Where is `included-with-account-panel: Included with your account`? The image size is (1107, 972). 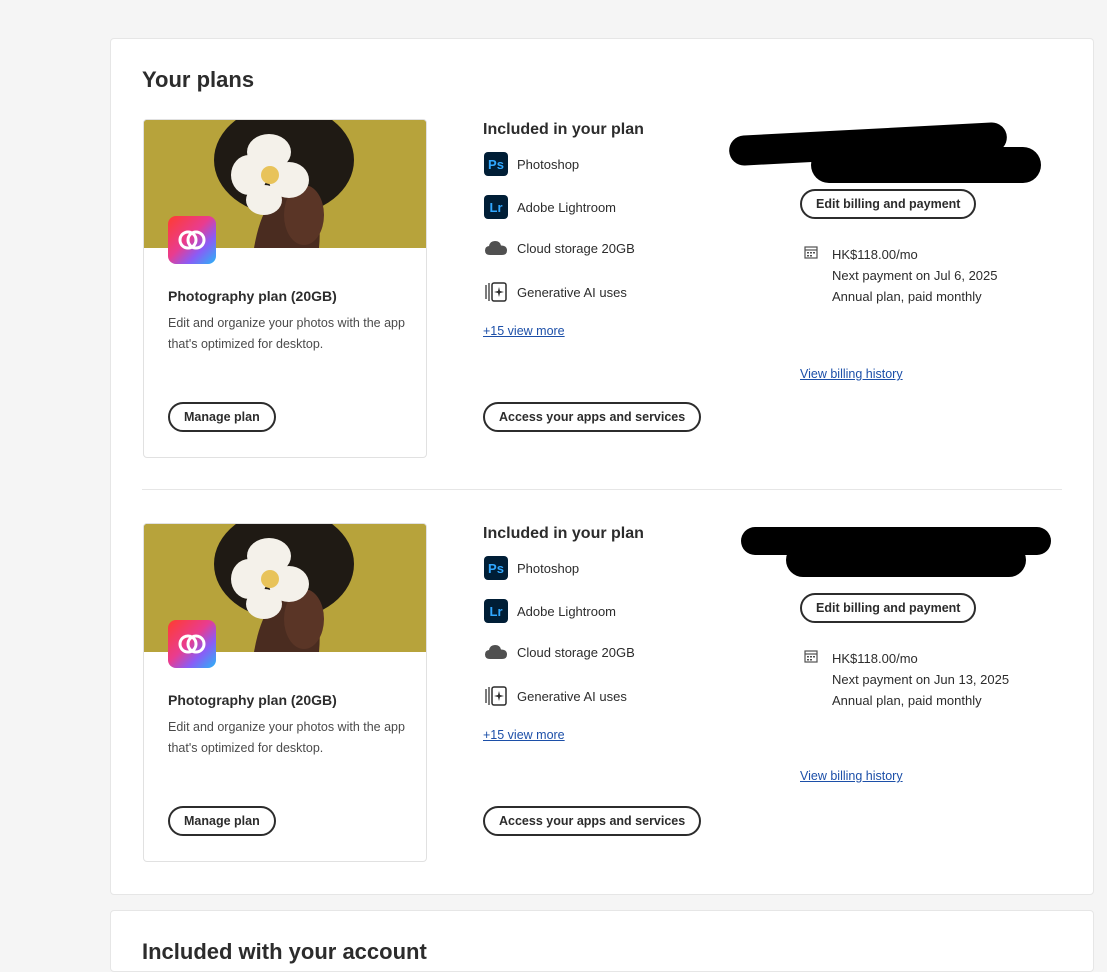 included-with-account-panel: Included with your account is located at coordinates (602, 941).